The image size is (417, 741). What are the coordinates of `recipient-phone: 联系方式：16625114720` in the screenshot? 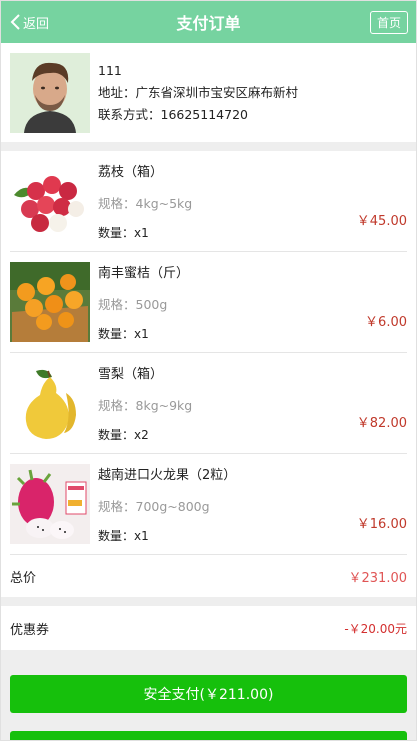 It's located at (173, 114).